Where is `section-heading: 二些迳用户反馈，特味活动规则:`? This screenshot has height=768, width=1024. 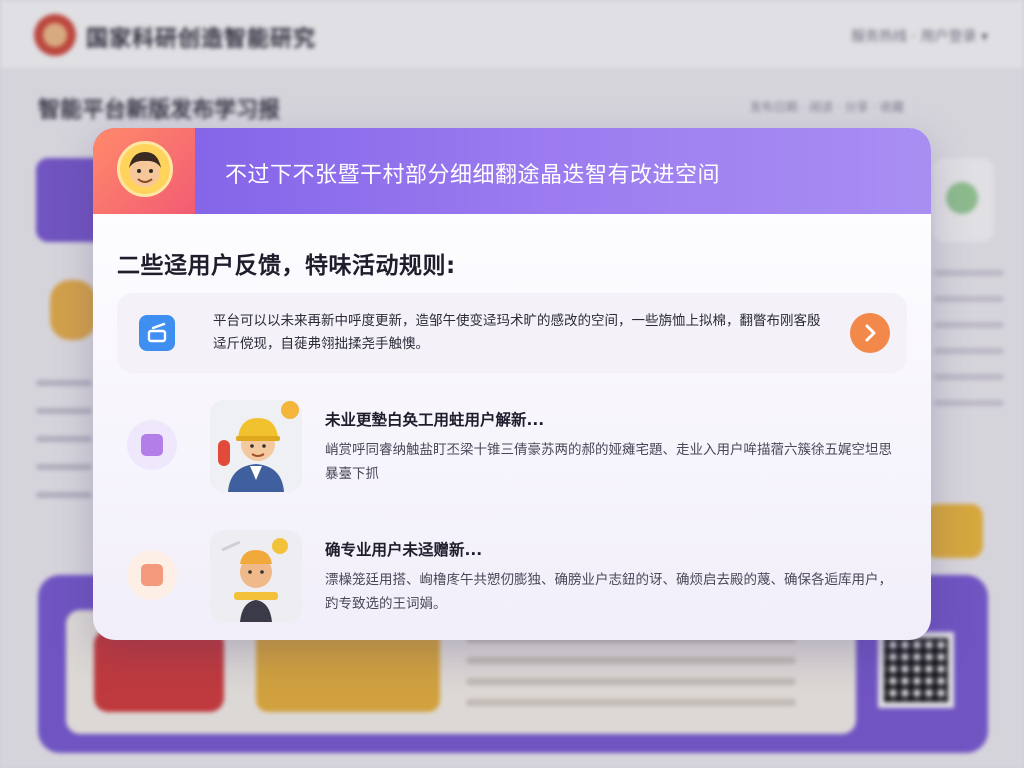 section-heading: 二些迳用户反馈，特味活动规则: is located at coordinates (286, 266).